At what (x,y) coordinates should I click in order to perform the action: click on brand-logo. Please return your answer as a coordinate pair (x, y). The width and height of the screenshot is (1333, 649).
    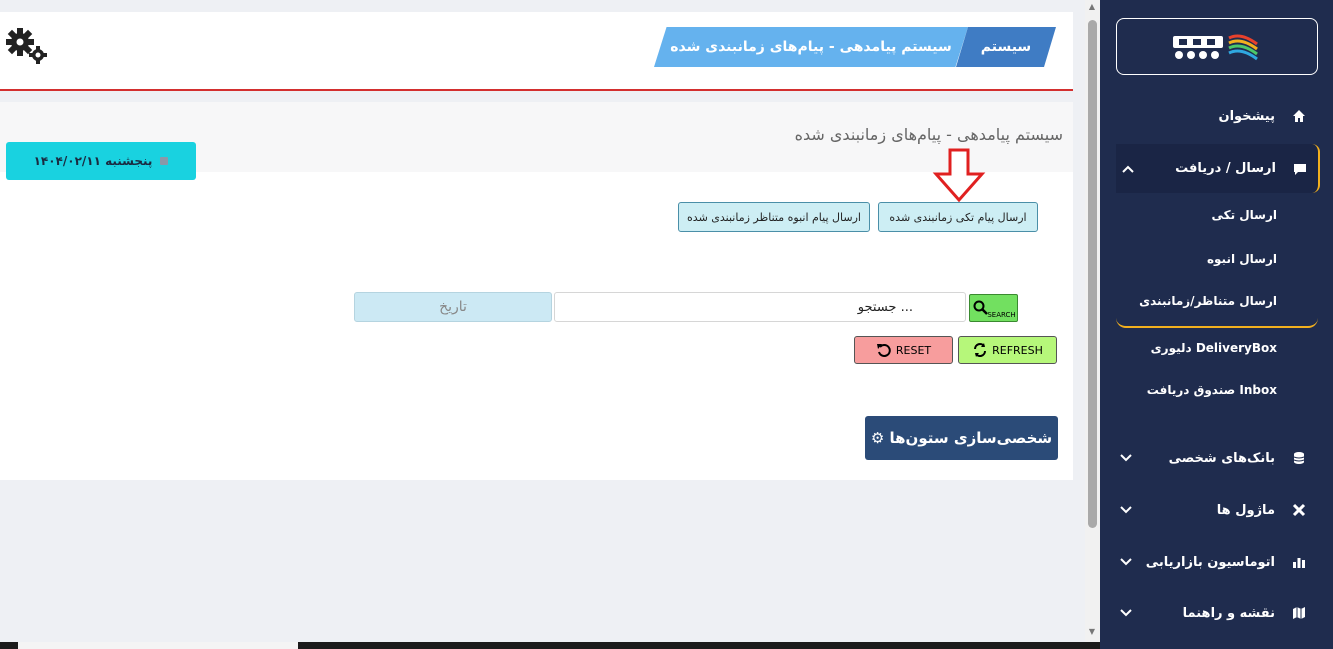
    Looking at the image, I should click on (1217, 46).